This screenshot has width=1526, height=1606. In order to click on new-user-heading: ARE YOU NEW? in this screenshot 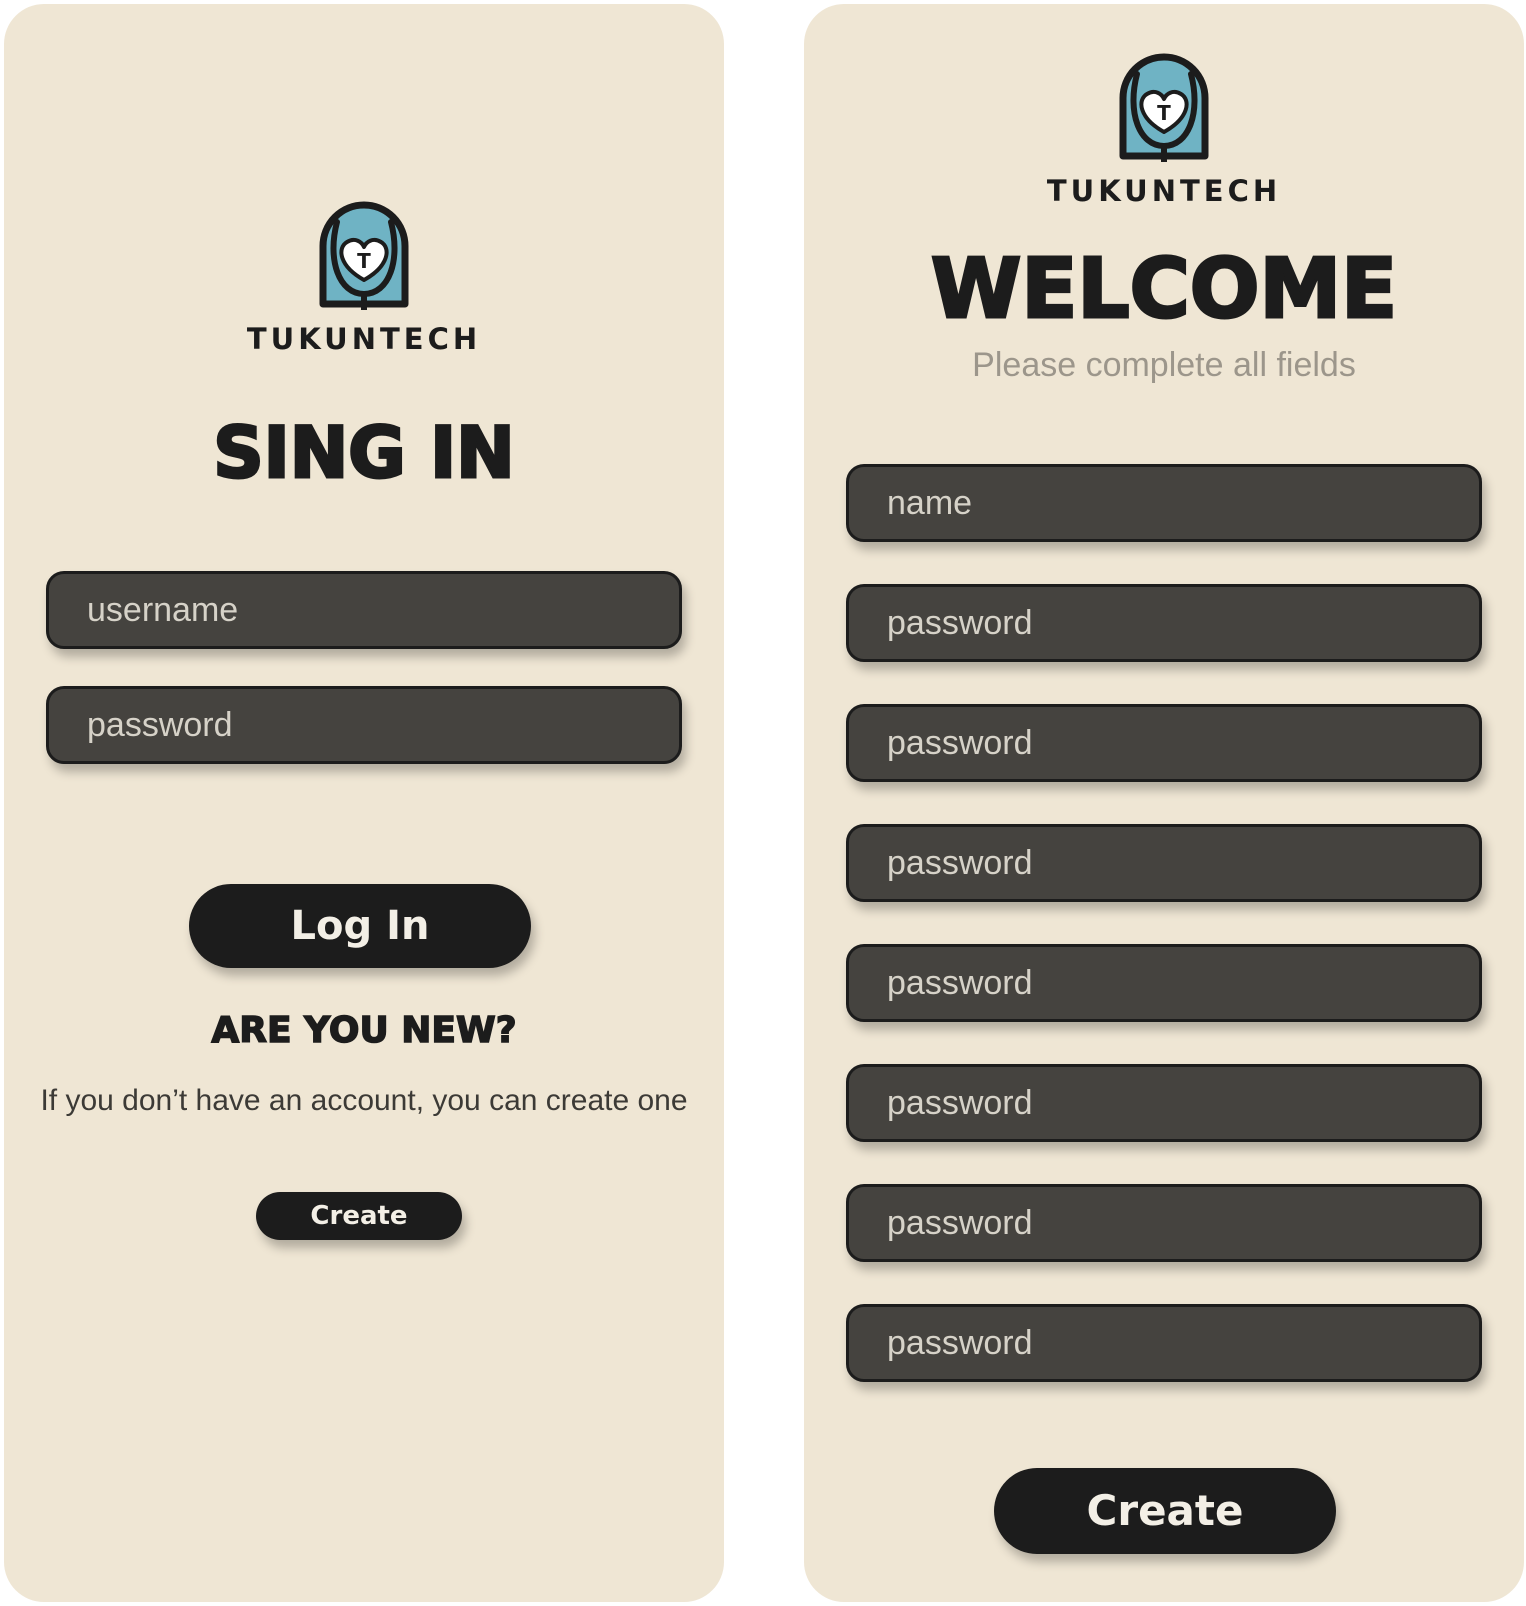, I will do `click(364, 1030)`.